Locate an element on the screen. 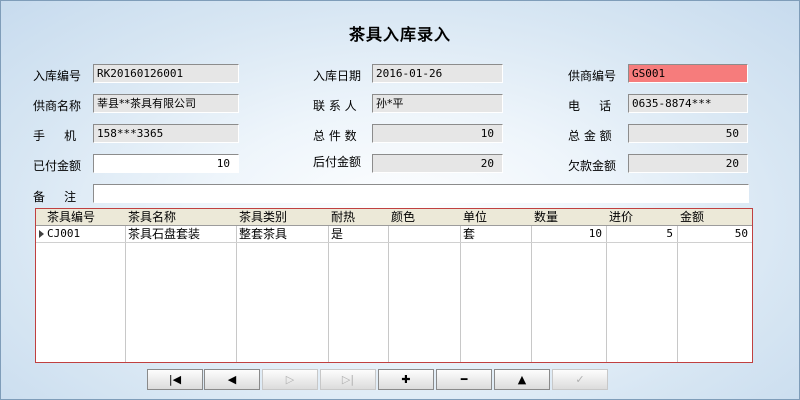 This screenshot has height=400, width=800. cell-item-name: 茶具石盘套装 is located at coordinates (180, 234).